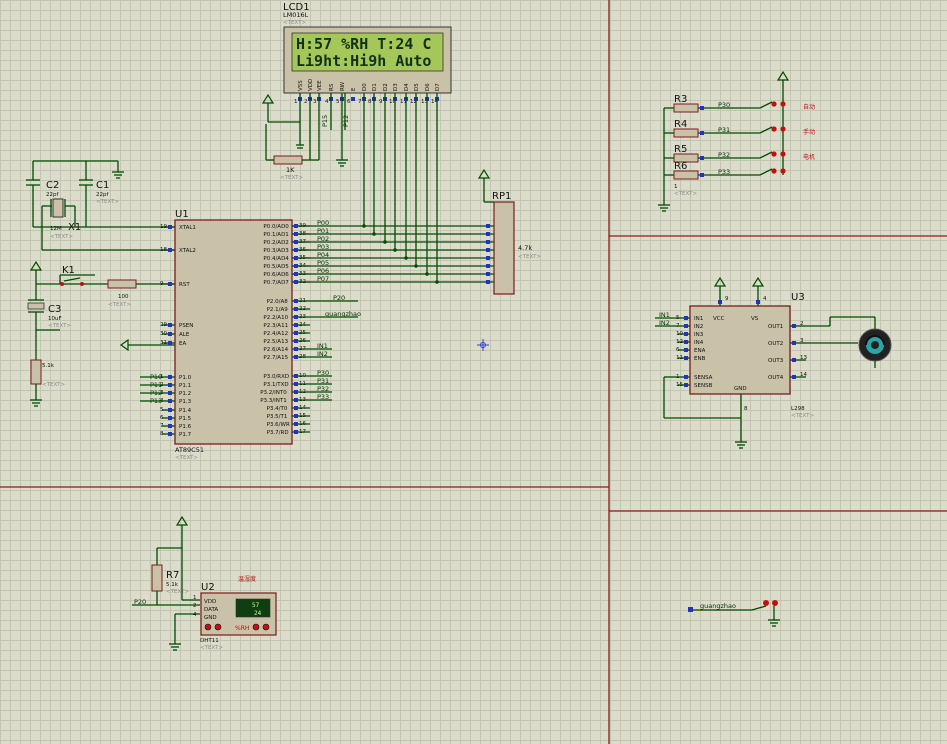 This screenshot has width=947, height=744. Describe the element at coordinates (59, 326) in the screenshot. I see `c3-text: <TEXT>` at that location.